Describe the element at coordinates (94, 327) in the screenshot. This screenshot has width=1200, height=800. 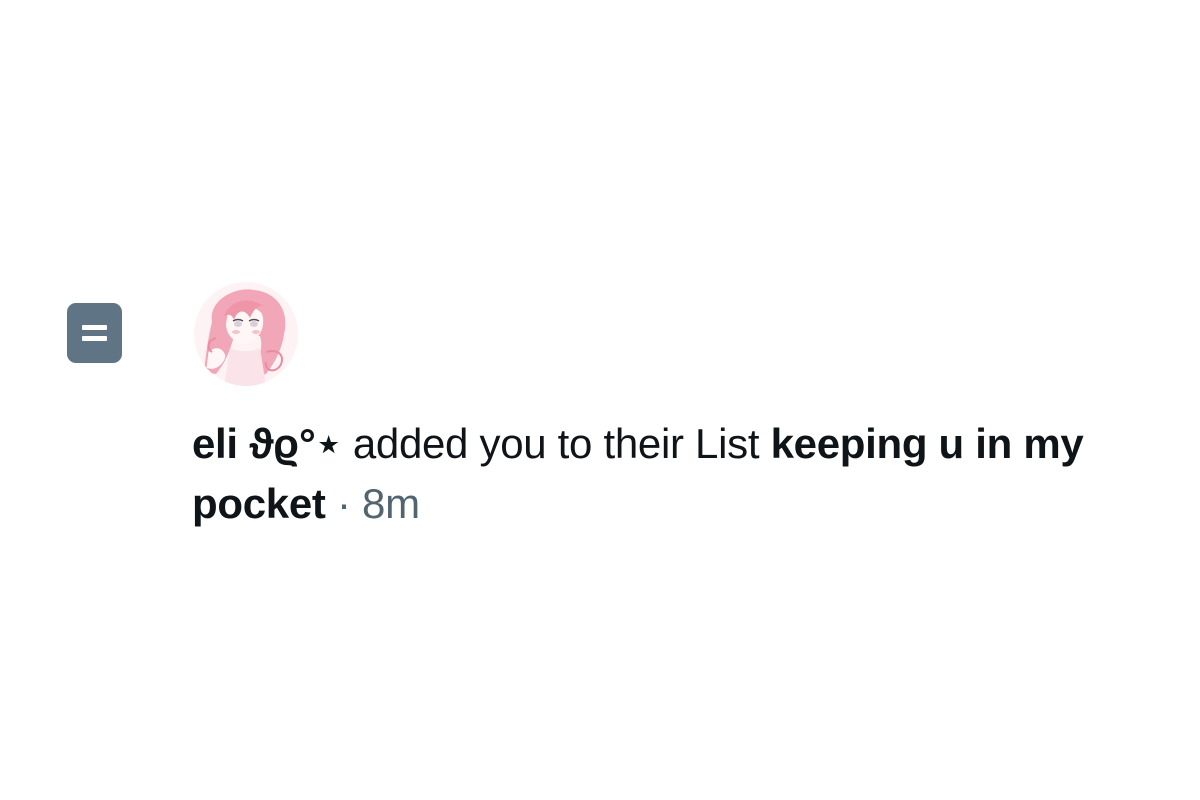
I see `list-icon-bar-top` at that location.